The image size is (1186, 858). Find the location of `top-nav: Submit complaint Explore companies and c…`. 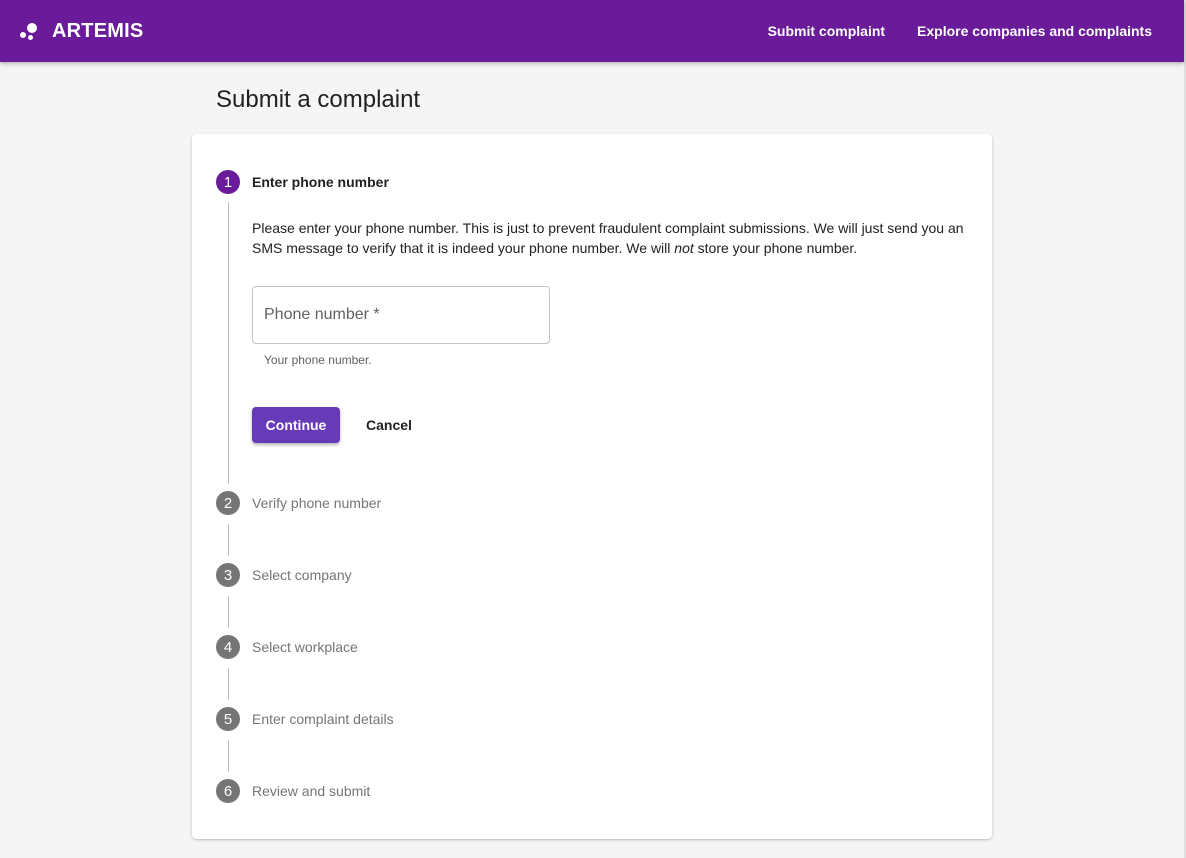

top-nav: Submit complaint Explore companies and c… is located at coordinates (944, 31).